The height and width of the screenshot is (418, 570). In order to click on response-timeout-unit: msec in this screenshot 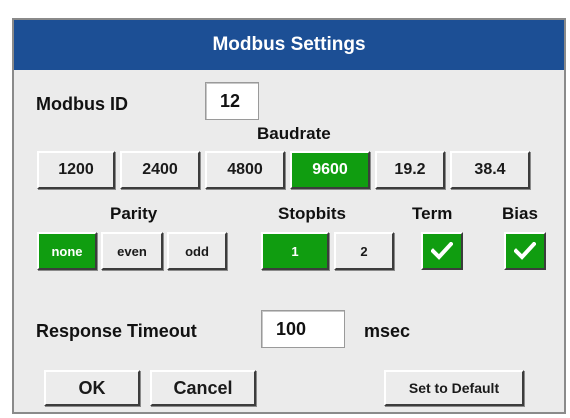, I will do `click(387, 331)`.